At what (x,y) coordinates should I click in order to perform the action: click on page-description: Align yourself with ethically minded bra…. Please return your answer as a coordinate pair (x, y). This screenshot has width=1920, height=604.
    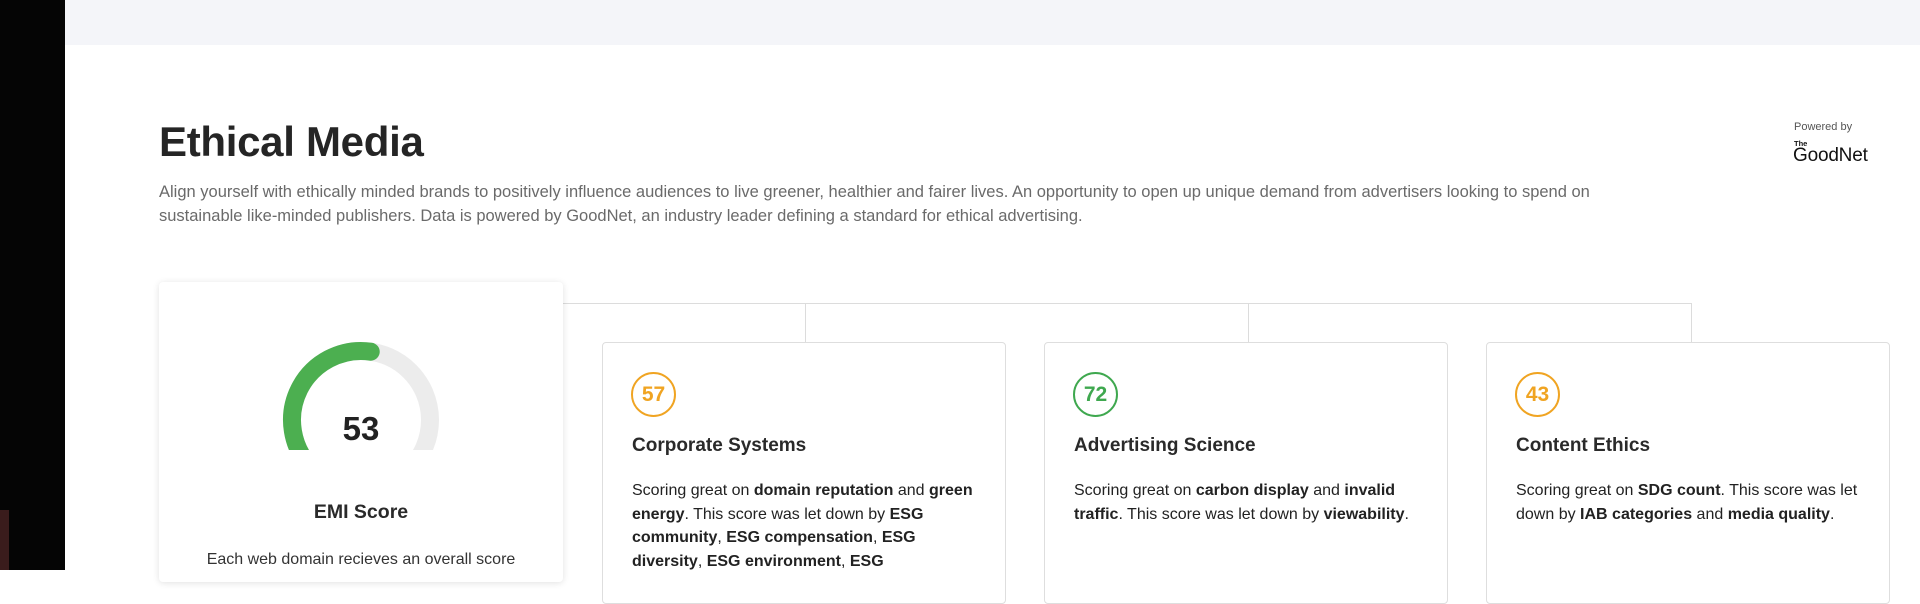
    Looking at the image, I should click on (874, 204).